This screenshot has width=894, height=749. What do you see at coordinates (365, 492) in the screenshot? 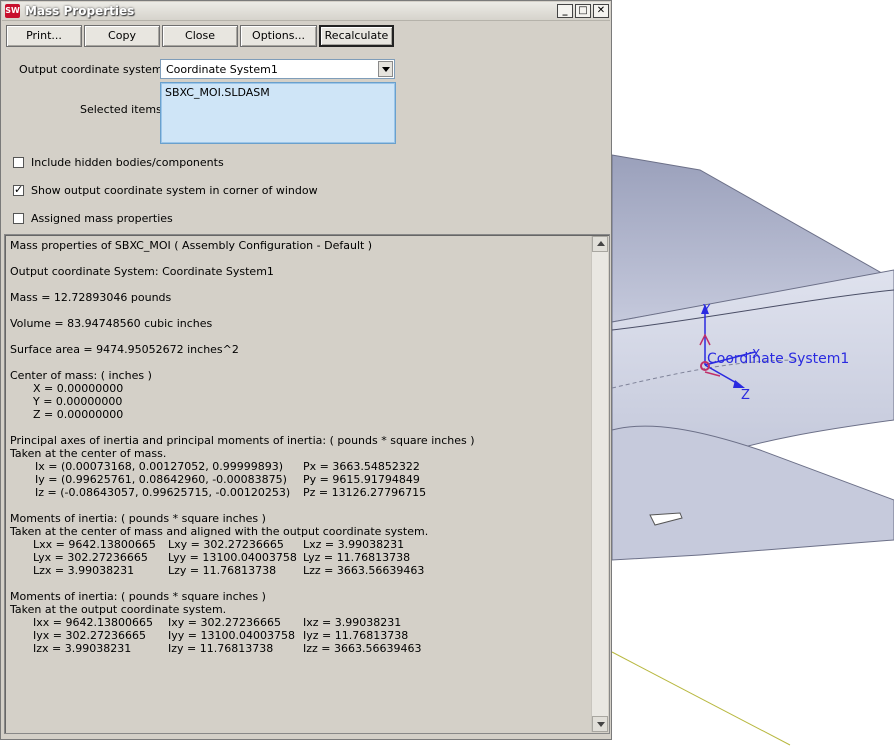
I see `principal-moment-pz: Pz = 13126.27796715` at bounding box center [365, 492].